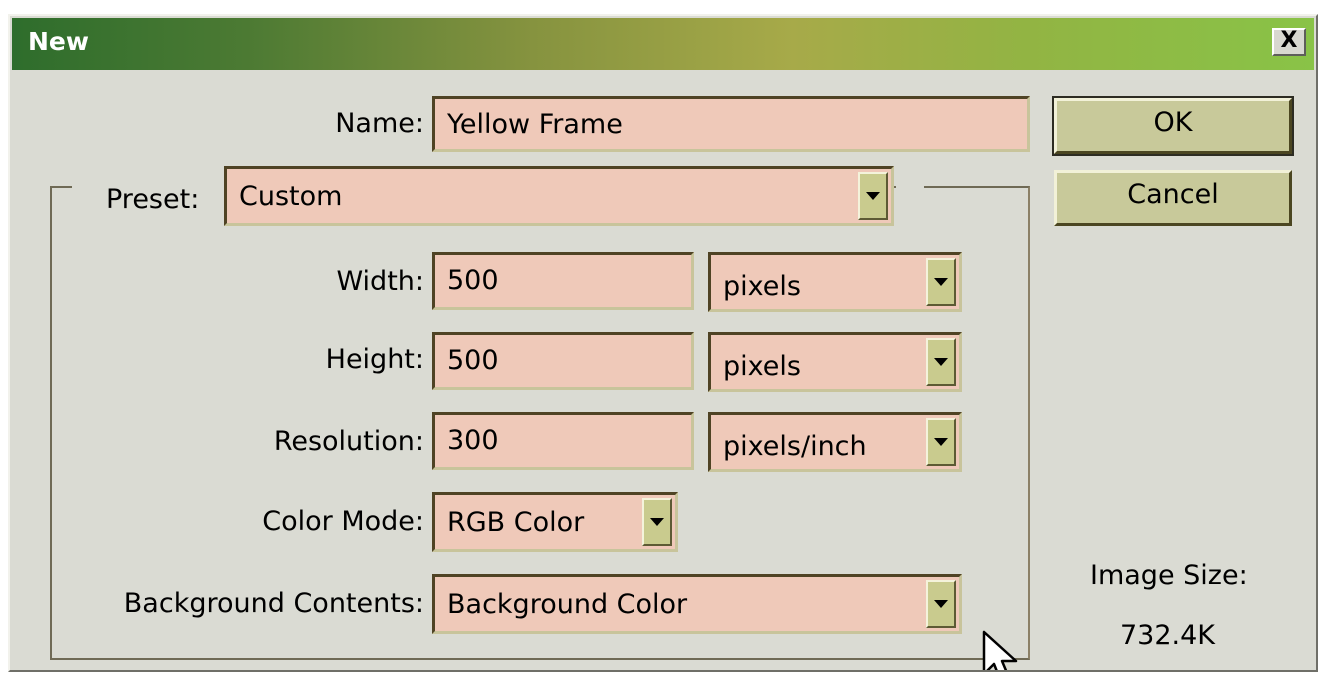 Image resolution: width=1325 pixels, height=681 pixels. Describe the element at coordinates (58, 41) in the screenshot. I see `dialog-title: New` at that location.